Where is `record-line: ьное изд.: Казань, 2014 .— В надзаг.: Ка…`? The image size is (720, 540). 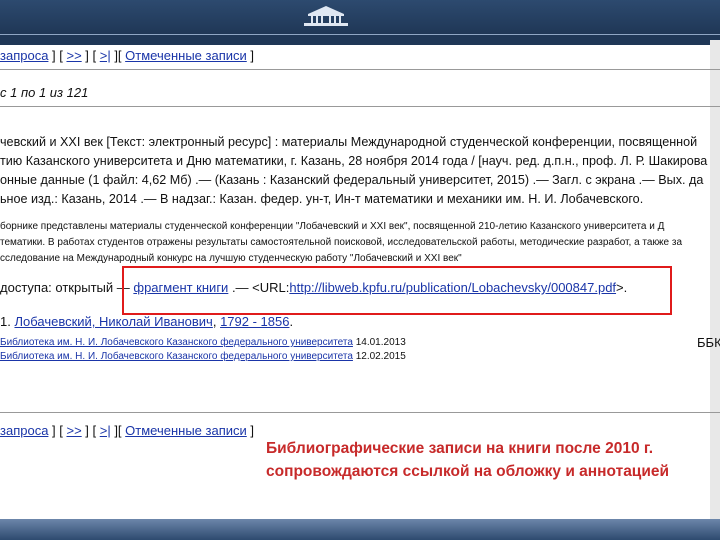
record-line: ьное изд.: Казань, 2014 .— В надзаг.: Ка… is located at coordinates (322, 199).